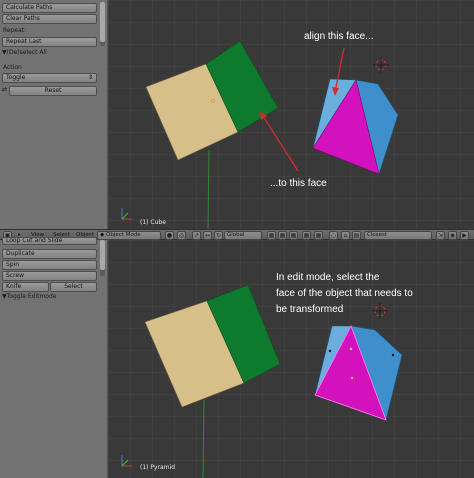 This screenshot has height=478, width=474. I want to click on tool-shelf-scrollbar-bottom, so click(102, 258).